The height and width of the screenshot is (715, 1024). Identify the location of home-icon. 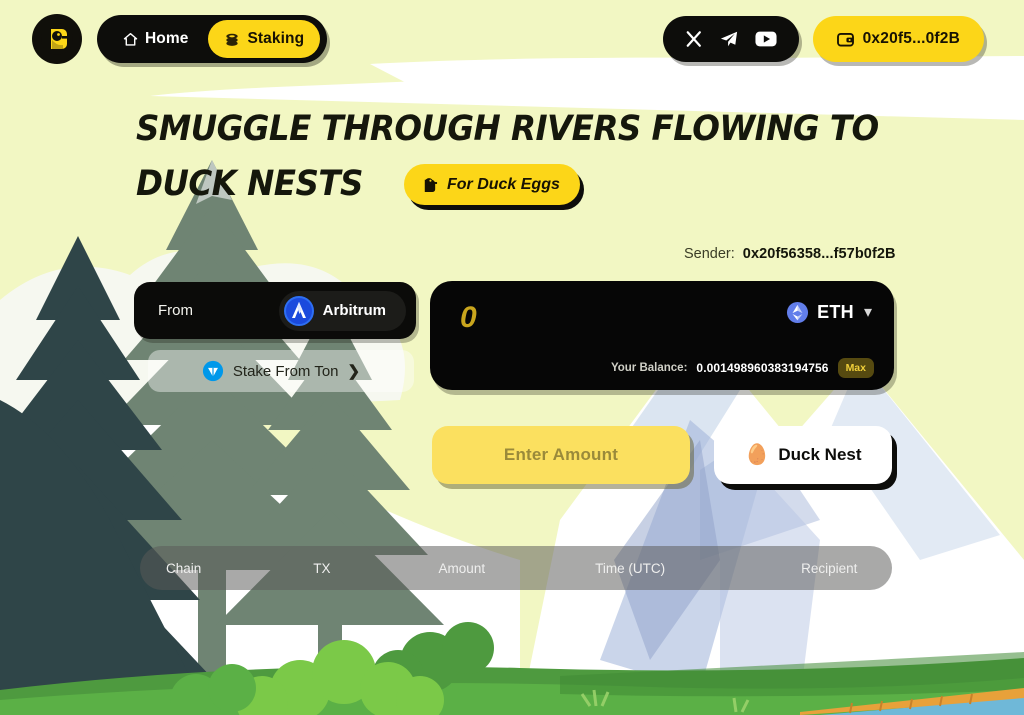
(130, 39).